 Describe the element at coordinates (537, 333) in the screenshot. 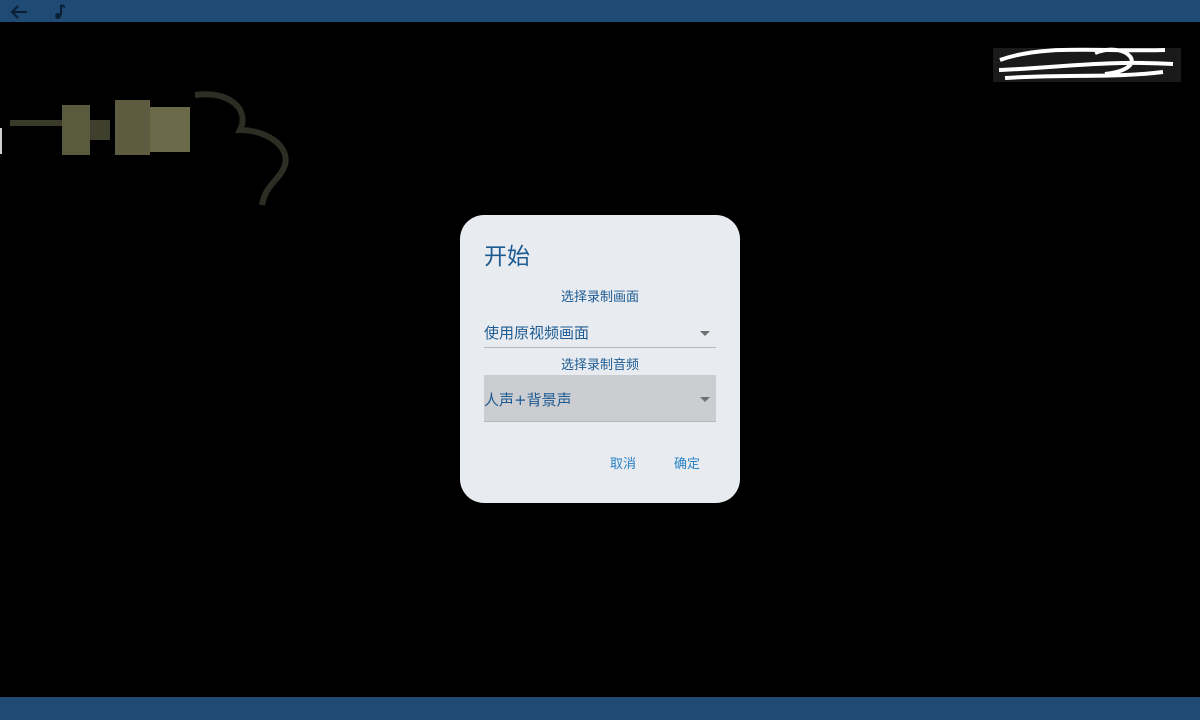

I see `video-source-value: 使用原视频画面` at that location.